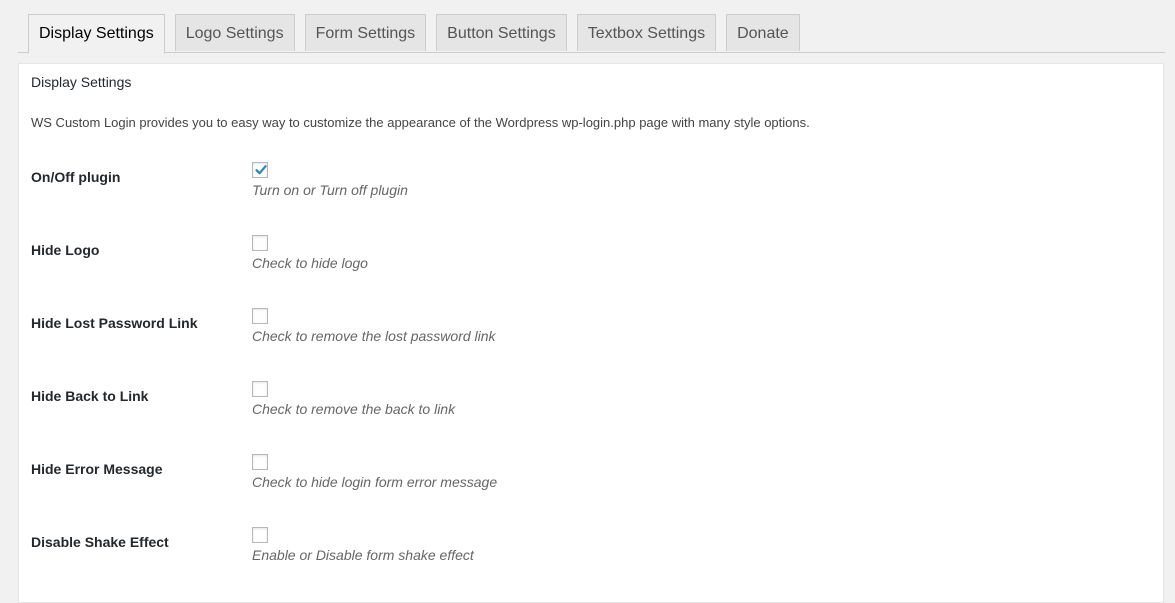 Image resolution: width=1175 pixels, height=603 pixels. Describe the element at coordinates (363, 555) in the screenshot. I see `setting-description: Enable or Disable form shake effect` at that location.